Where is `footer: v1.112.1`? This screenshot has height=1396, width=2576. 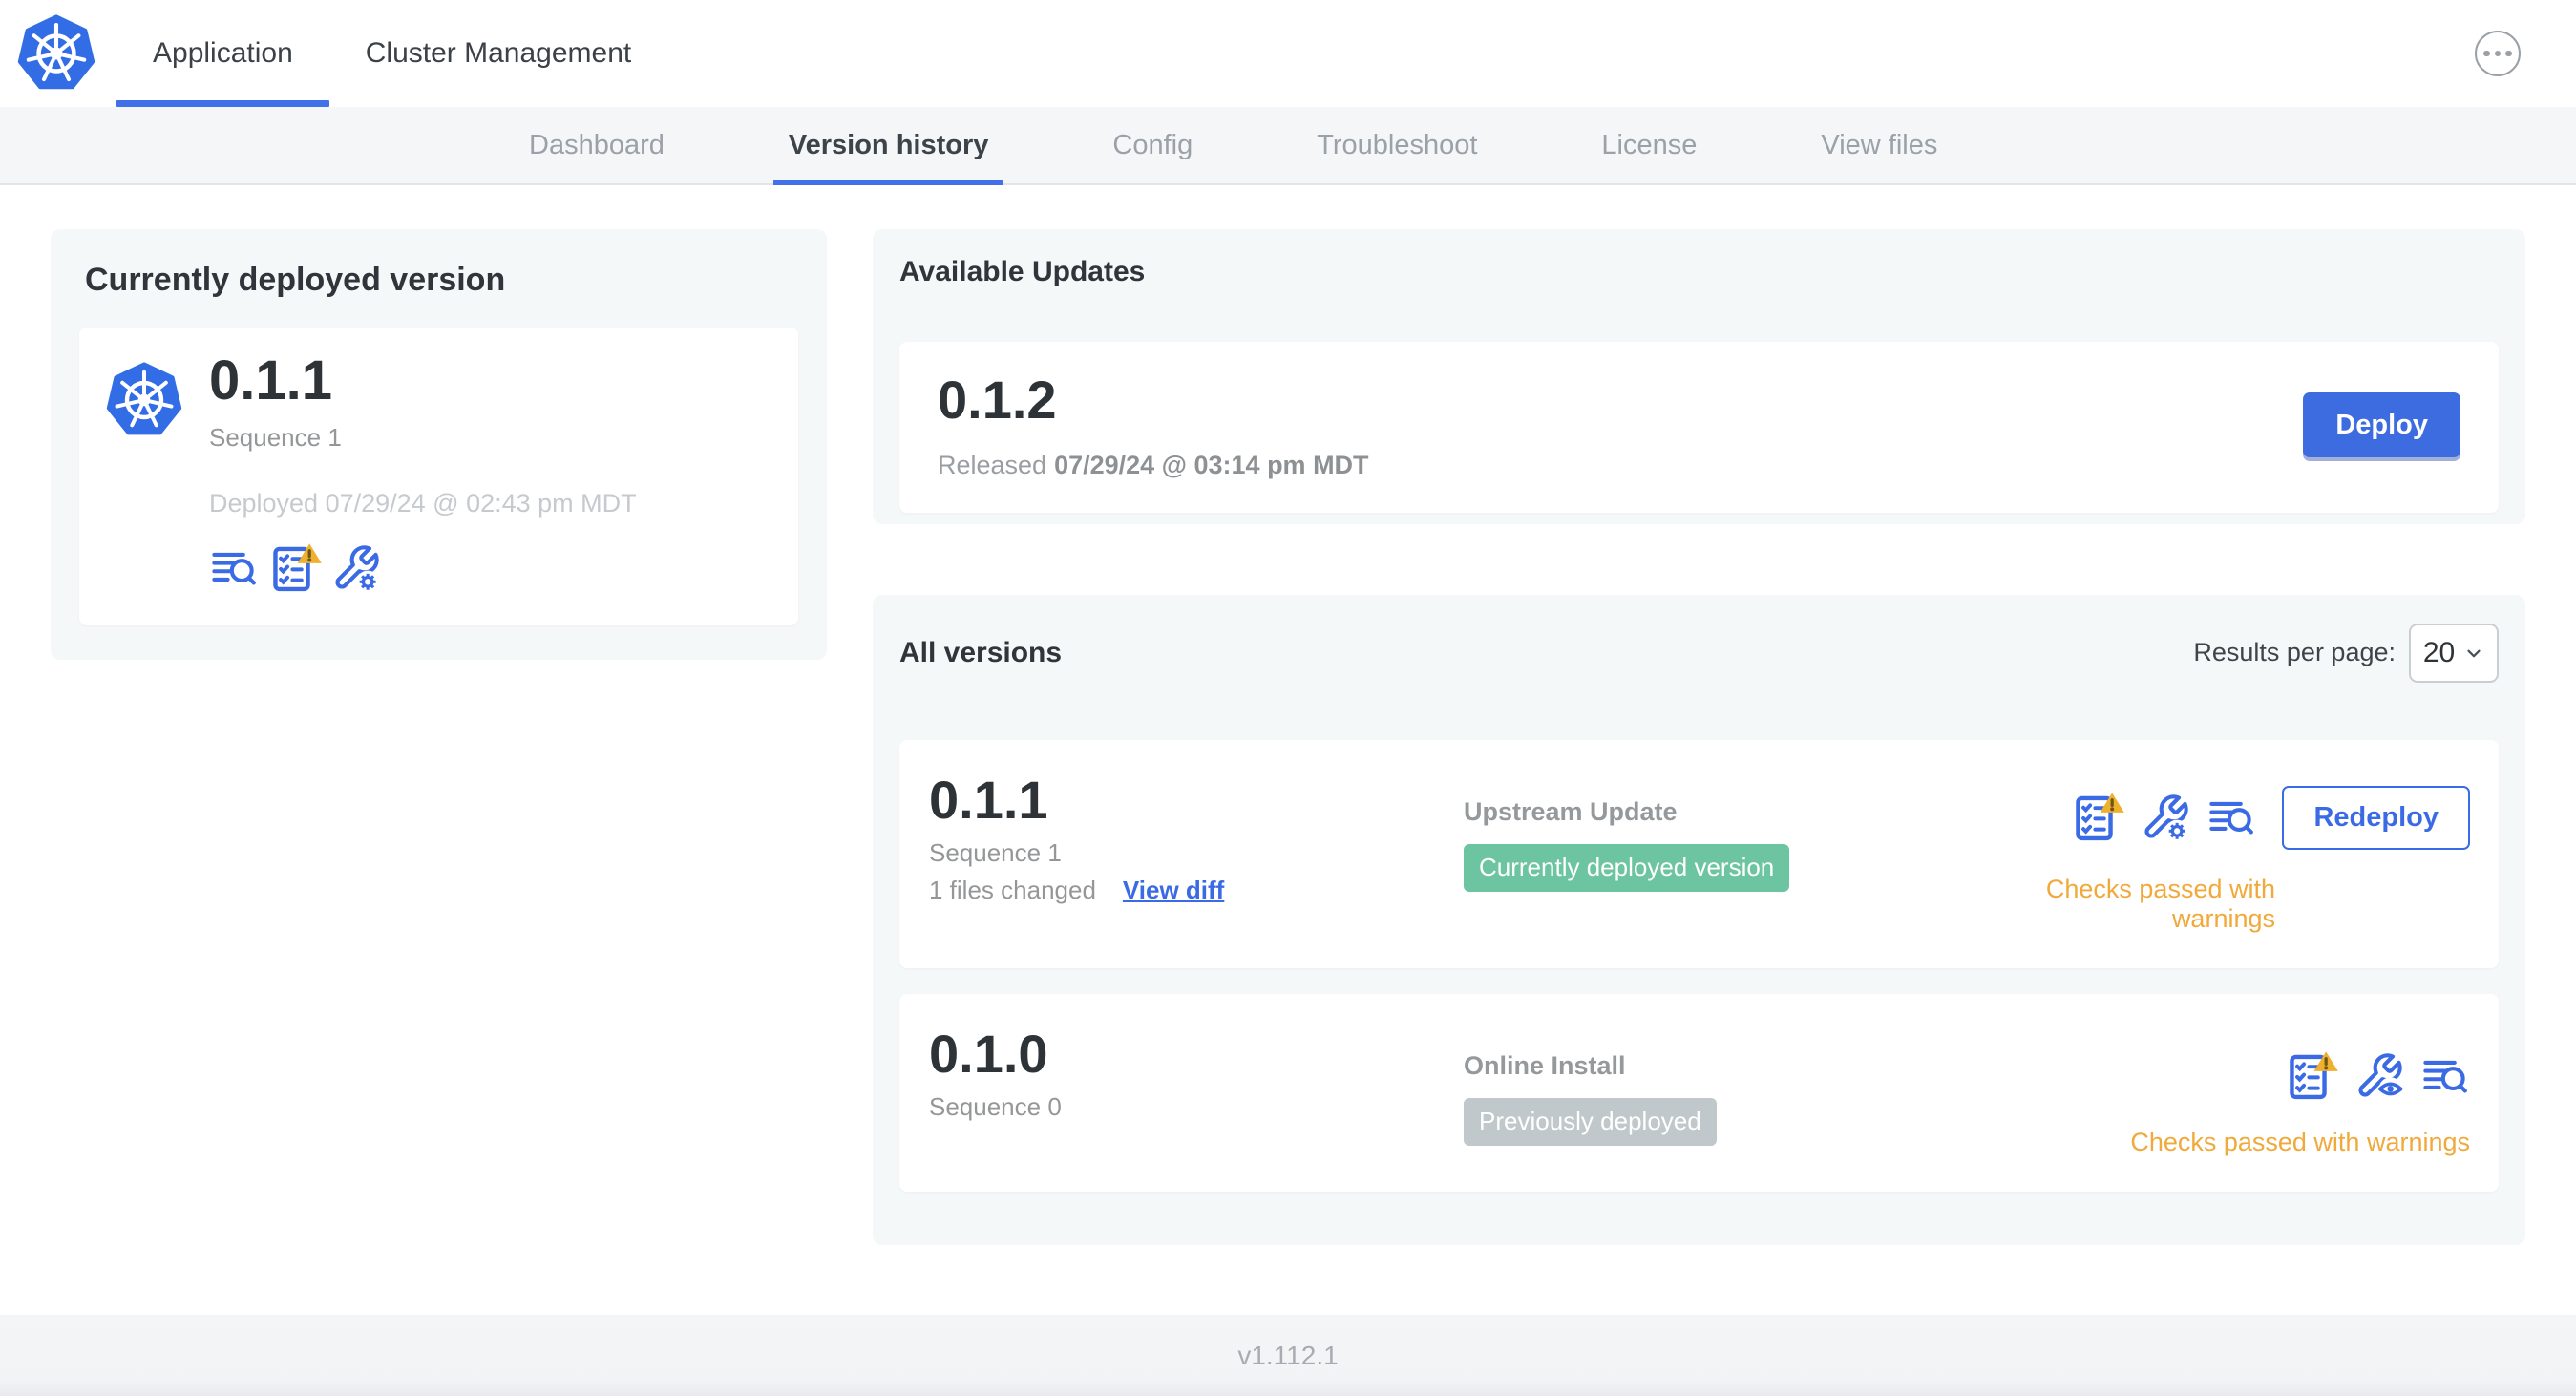 footer: v1.112.1 is located at coordinates (1288, 1355).